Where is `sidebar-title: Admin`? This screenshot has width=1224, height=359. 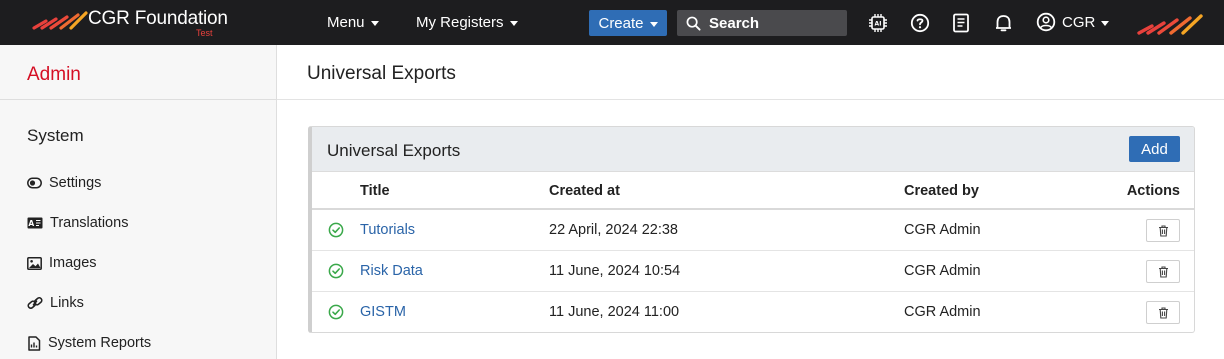 sidebar-title: Admin is located at coordinates (54, 75).